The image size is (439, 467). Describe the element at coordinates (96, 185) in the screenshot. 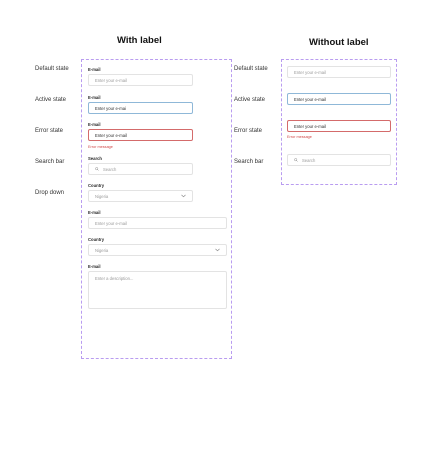

I see `country-dropdown-label: Country` at that location.